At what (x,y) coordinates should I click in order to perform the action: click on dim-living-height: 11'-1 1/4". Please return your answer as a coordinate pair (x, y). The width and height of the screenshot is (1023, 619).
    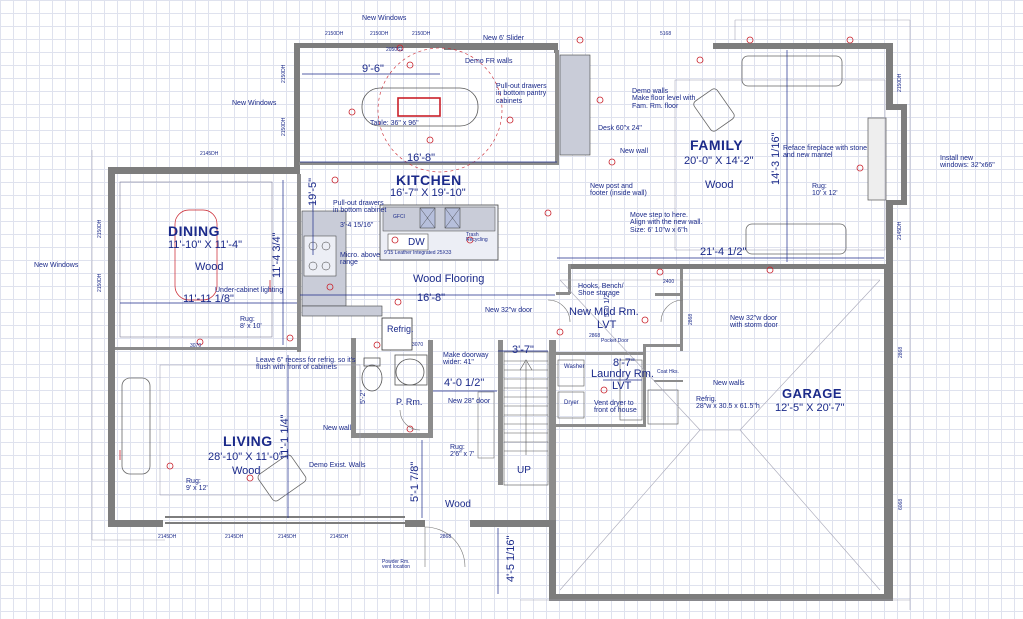
    Looking at the image, I should click on (285, 437).